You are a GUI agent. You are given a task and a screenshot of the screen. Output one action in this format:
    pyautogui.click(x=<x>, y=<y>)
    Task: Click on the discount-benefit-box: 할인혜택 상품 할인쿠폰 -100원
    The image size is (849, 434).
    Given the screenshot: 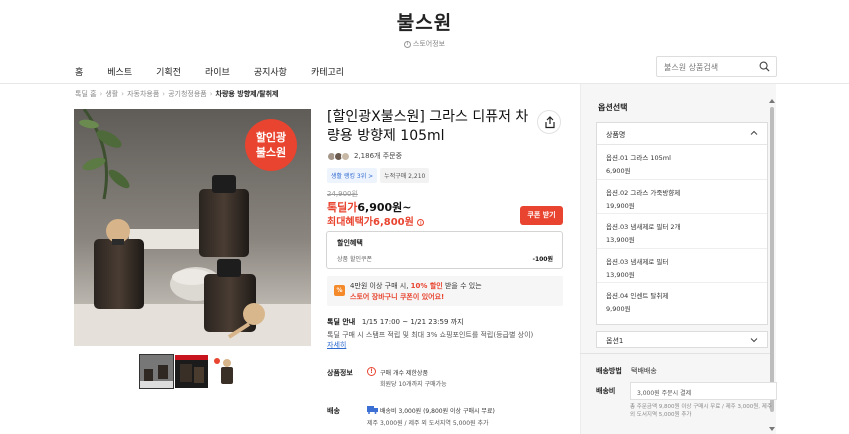 What is the action you would take?
    pyautogui.click(x=444, y=250)
    